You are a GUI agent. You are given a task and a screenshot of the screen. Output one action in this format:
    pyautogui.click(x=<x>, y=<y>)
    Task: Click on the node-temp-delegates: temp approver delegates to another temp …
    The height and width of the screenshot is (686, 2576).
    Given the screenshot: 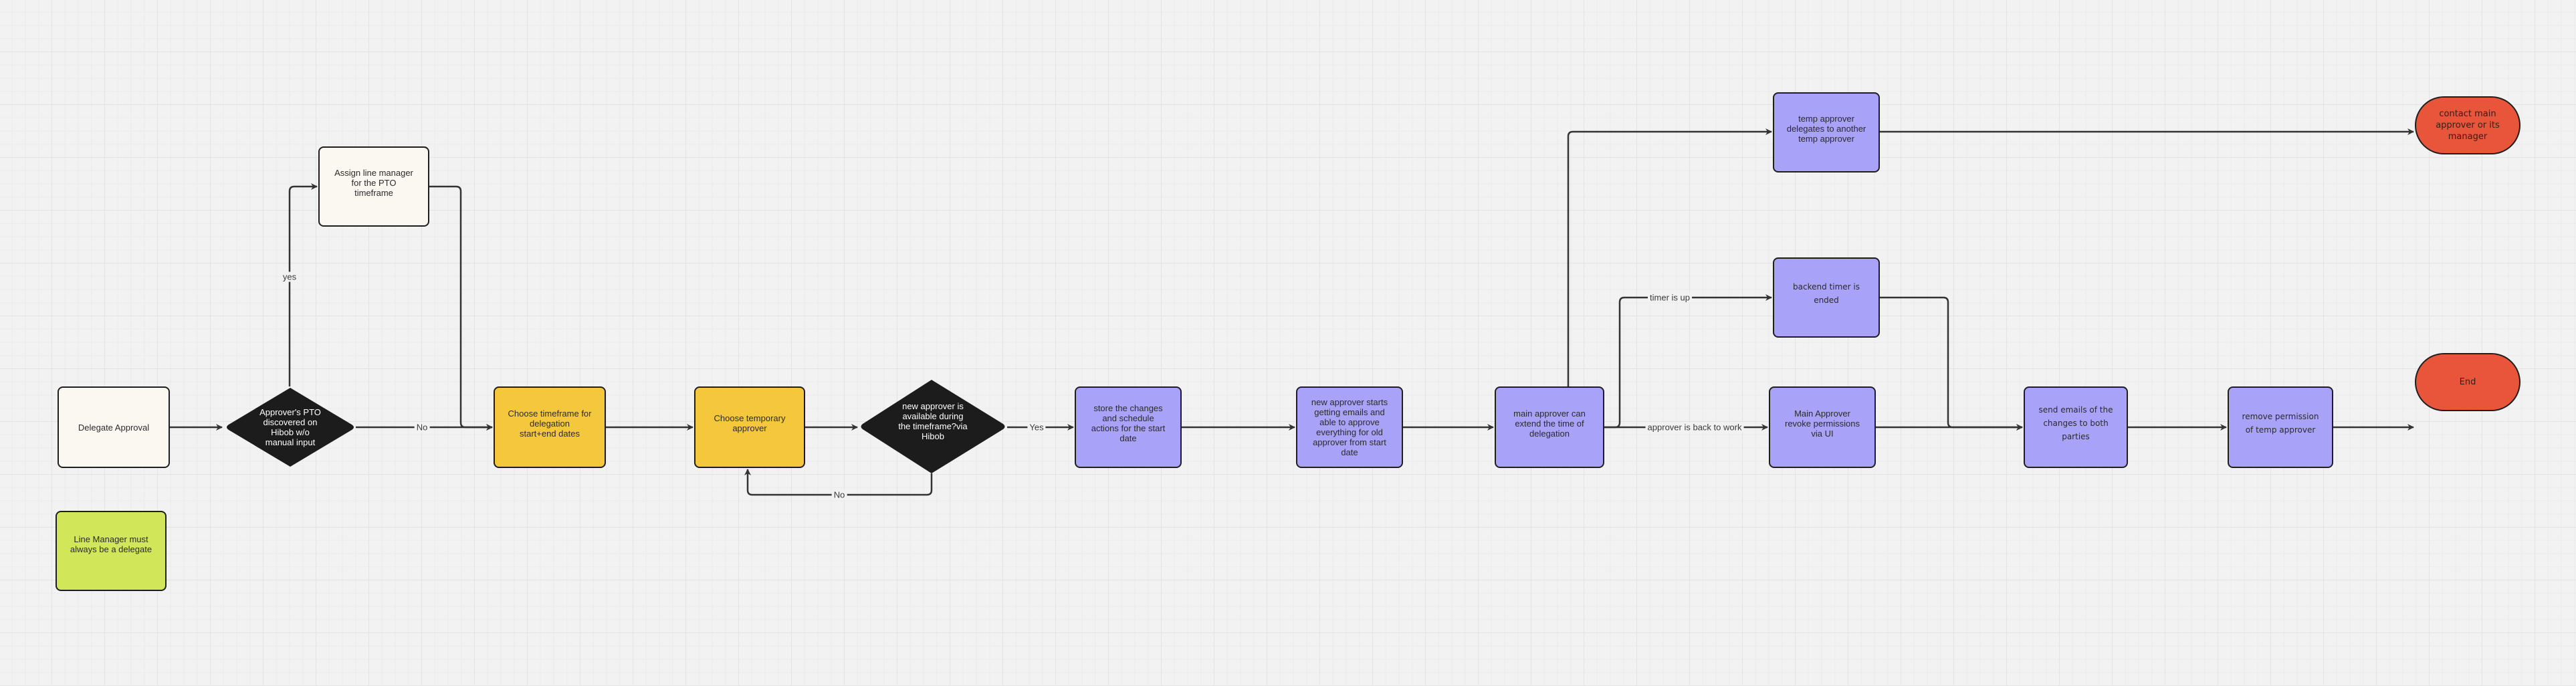 What is the action you would take?
    pyautogui.click(x=1826, y=132)
    